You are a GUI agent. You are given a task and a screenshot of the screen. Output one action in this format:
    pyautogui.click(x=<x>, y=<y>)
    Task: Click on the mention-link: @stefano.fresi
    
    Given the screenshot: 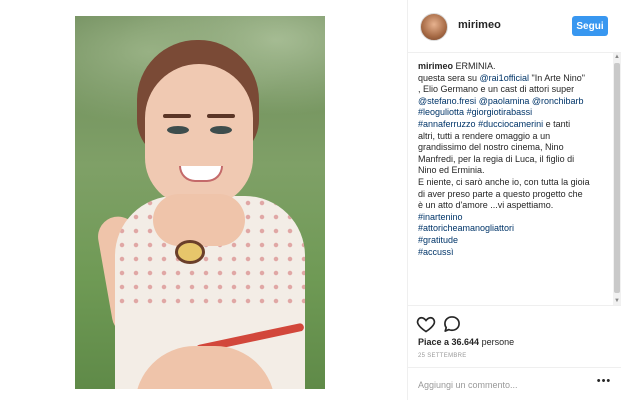 What is the action you would take?
    pyautogui.click(x=447, y=101)
    